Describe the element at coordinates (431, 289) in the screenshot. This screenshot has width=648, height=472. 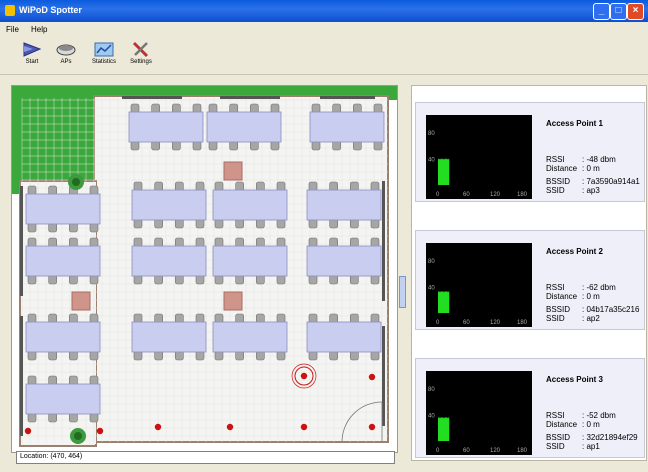
I see `graph-y-tick: 40` at that location.